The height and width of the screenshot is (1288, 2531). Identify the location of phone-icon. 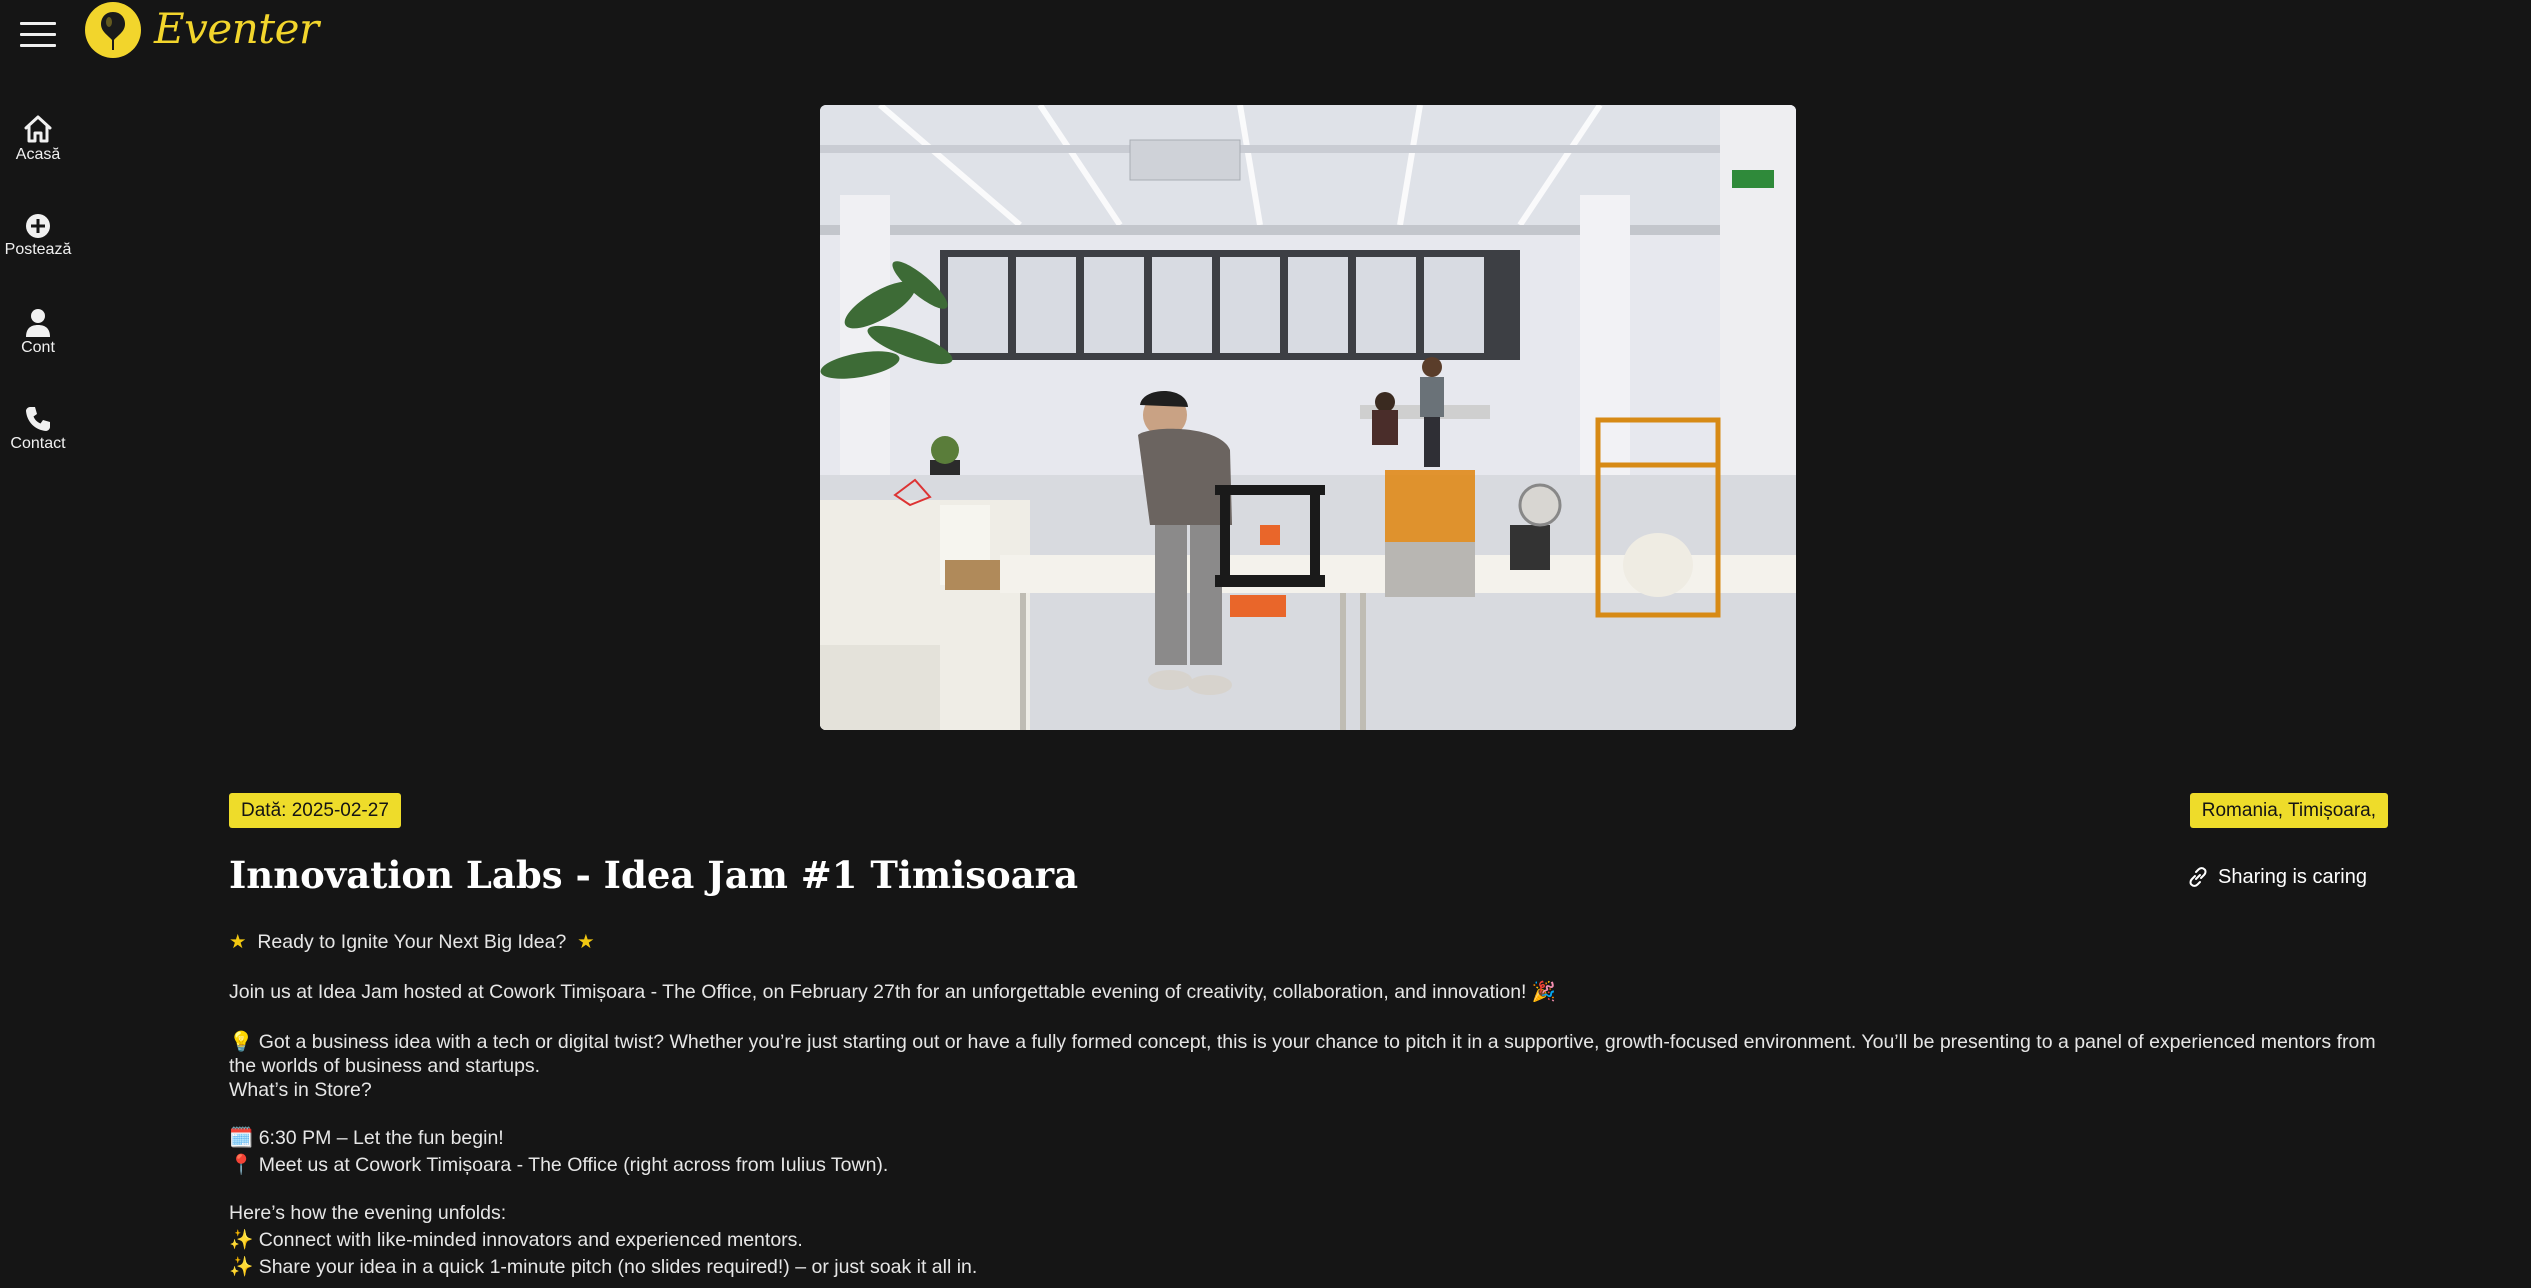
(38, 419).